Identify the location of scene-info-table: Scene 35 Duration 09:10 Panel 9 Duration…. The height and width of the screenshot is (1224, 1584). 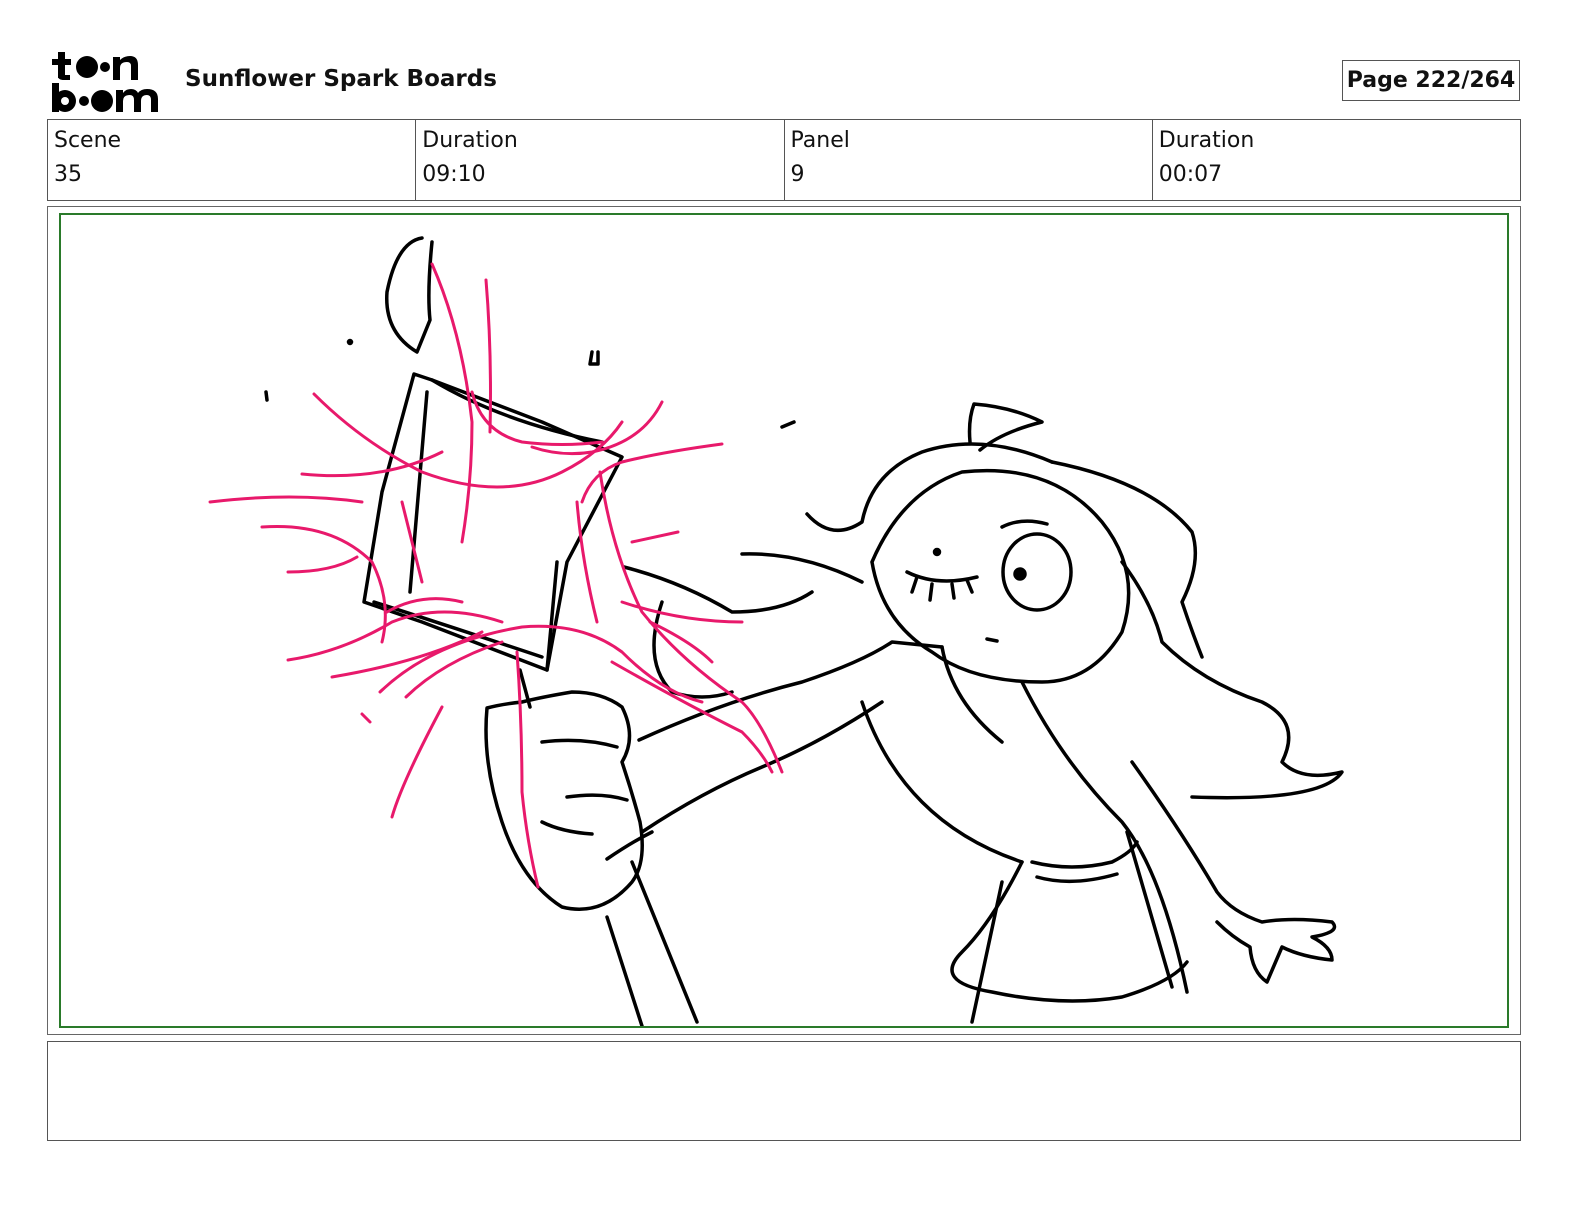
(784, 160).